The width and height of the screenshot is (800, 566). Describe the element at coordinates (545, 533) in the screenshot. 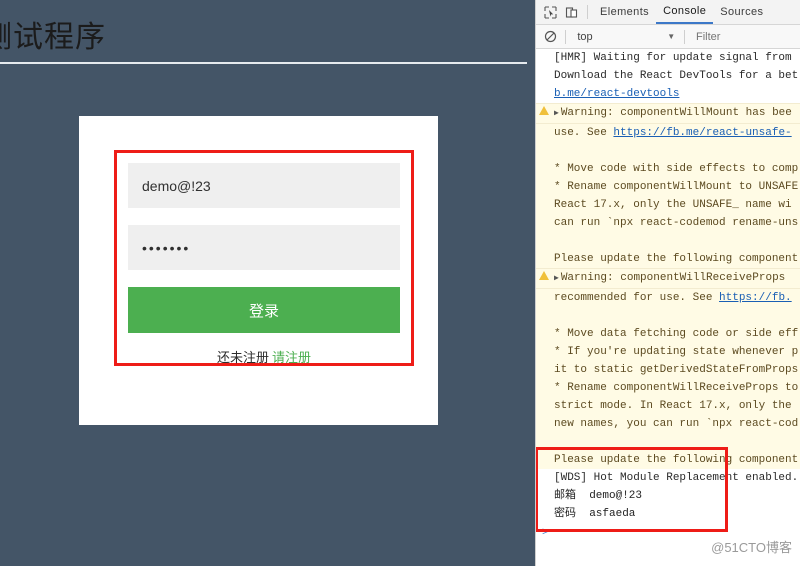

I see `prompt-caret-icon: >` at that location.